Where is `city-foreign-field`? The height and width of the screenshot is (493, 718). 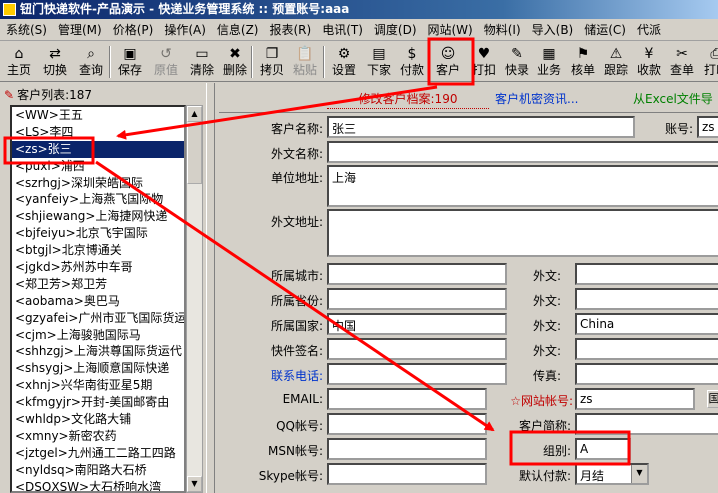
city-foreign-field is located at coordinates (646, 274).